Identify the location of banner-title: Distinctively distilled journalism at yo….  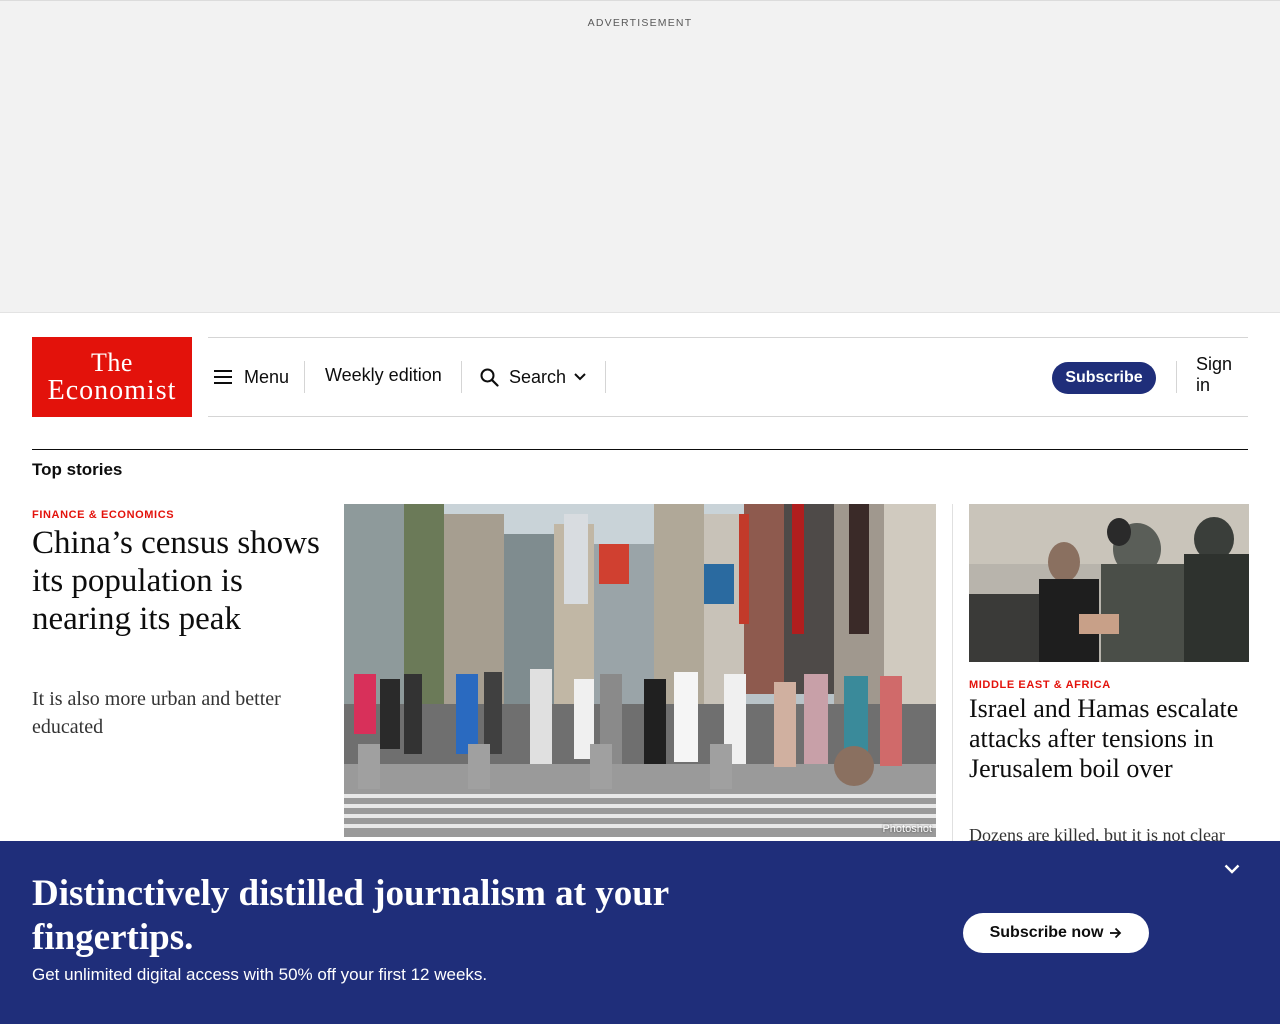
(350, 915).